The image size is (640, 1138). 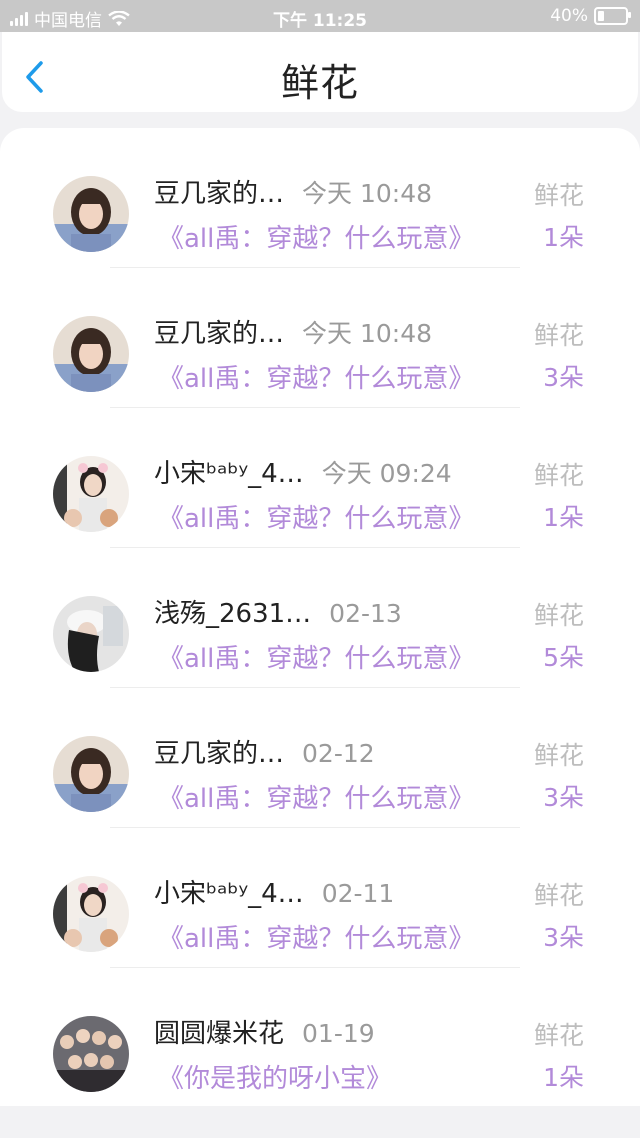 I want to click on flower-record-row: 浅殇_2631… 02-13 《all禹：穿越？什么玩意》 鲜花 5朵, so click(x=320, y=618).